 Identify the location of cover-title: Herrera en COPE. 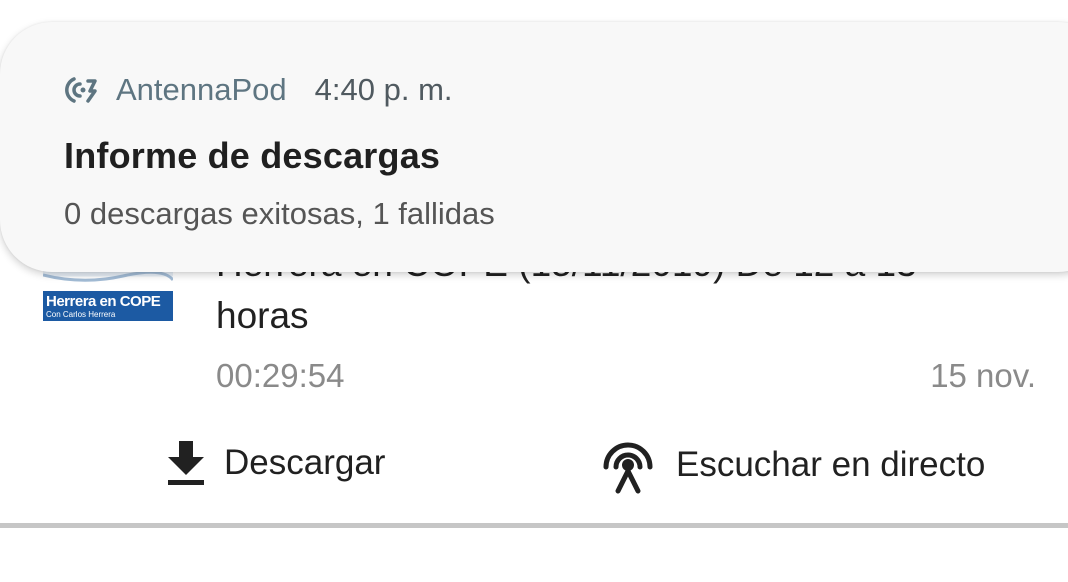
(103, 301).